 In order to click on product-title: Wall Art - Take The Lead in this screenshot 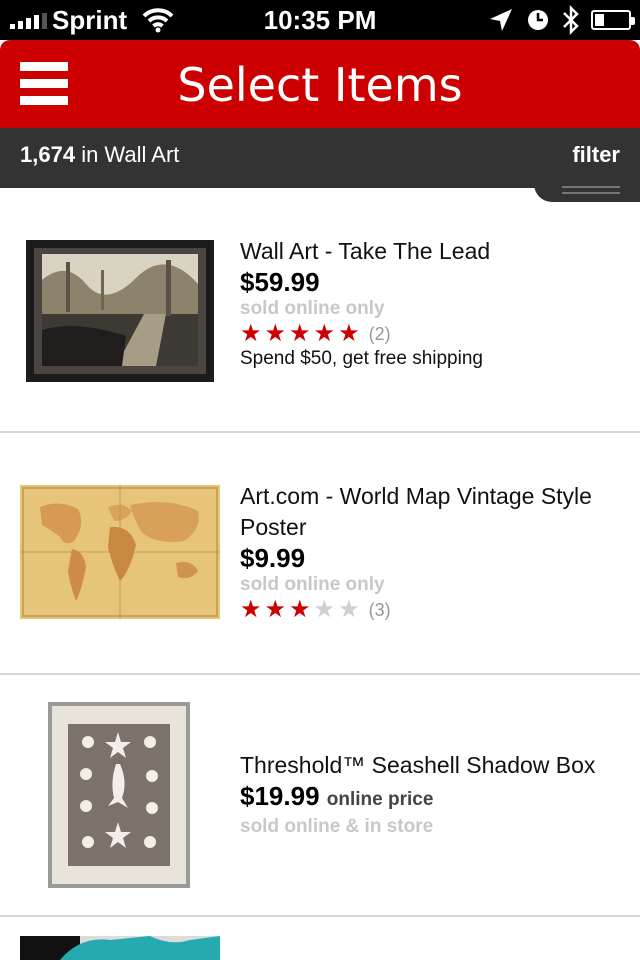, I will do `click(365, 251)`.